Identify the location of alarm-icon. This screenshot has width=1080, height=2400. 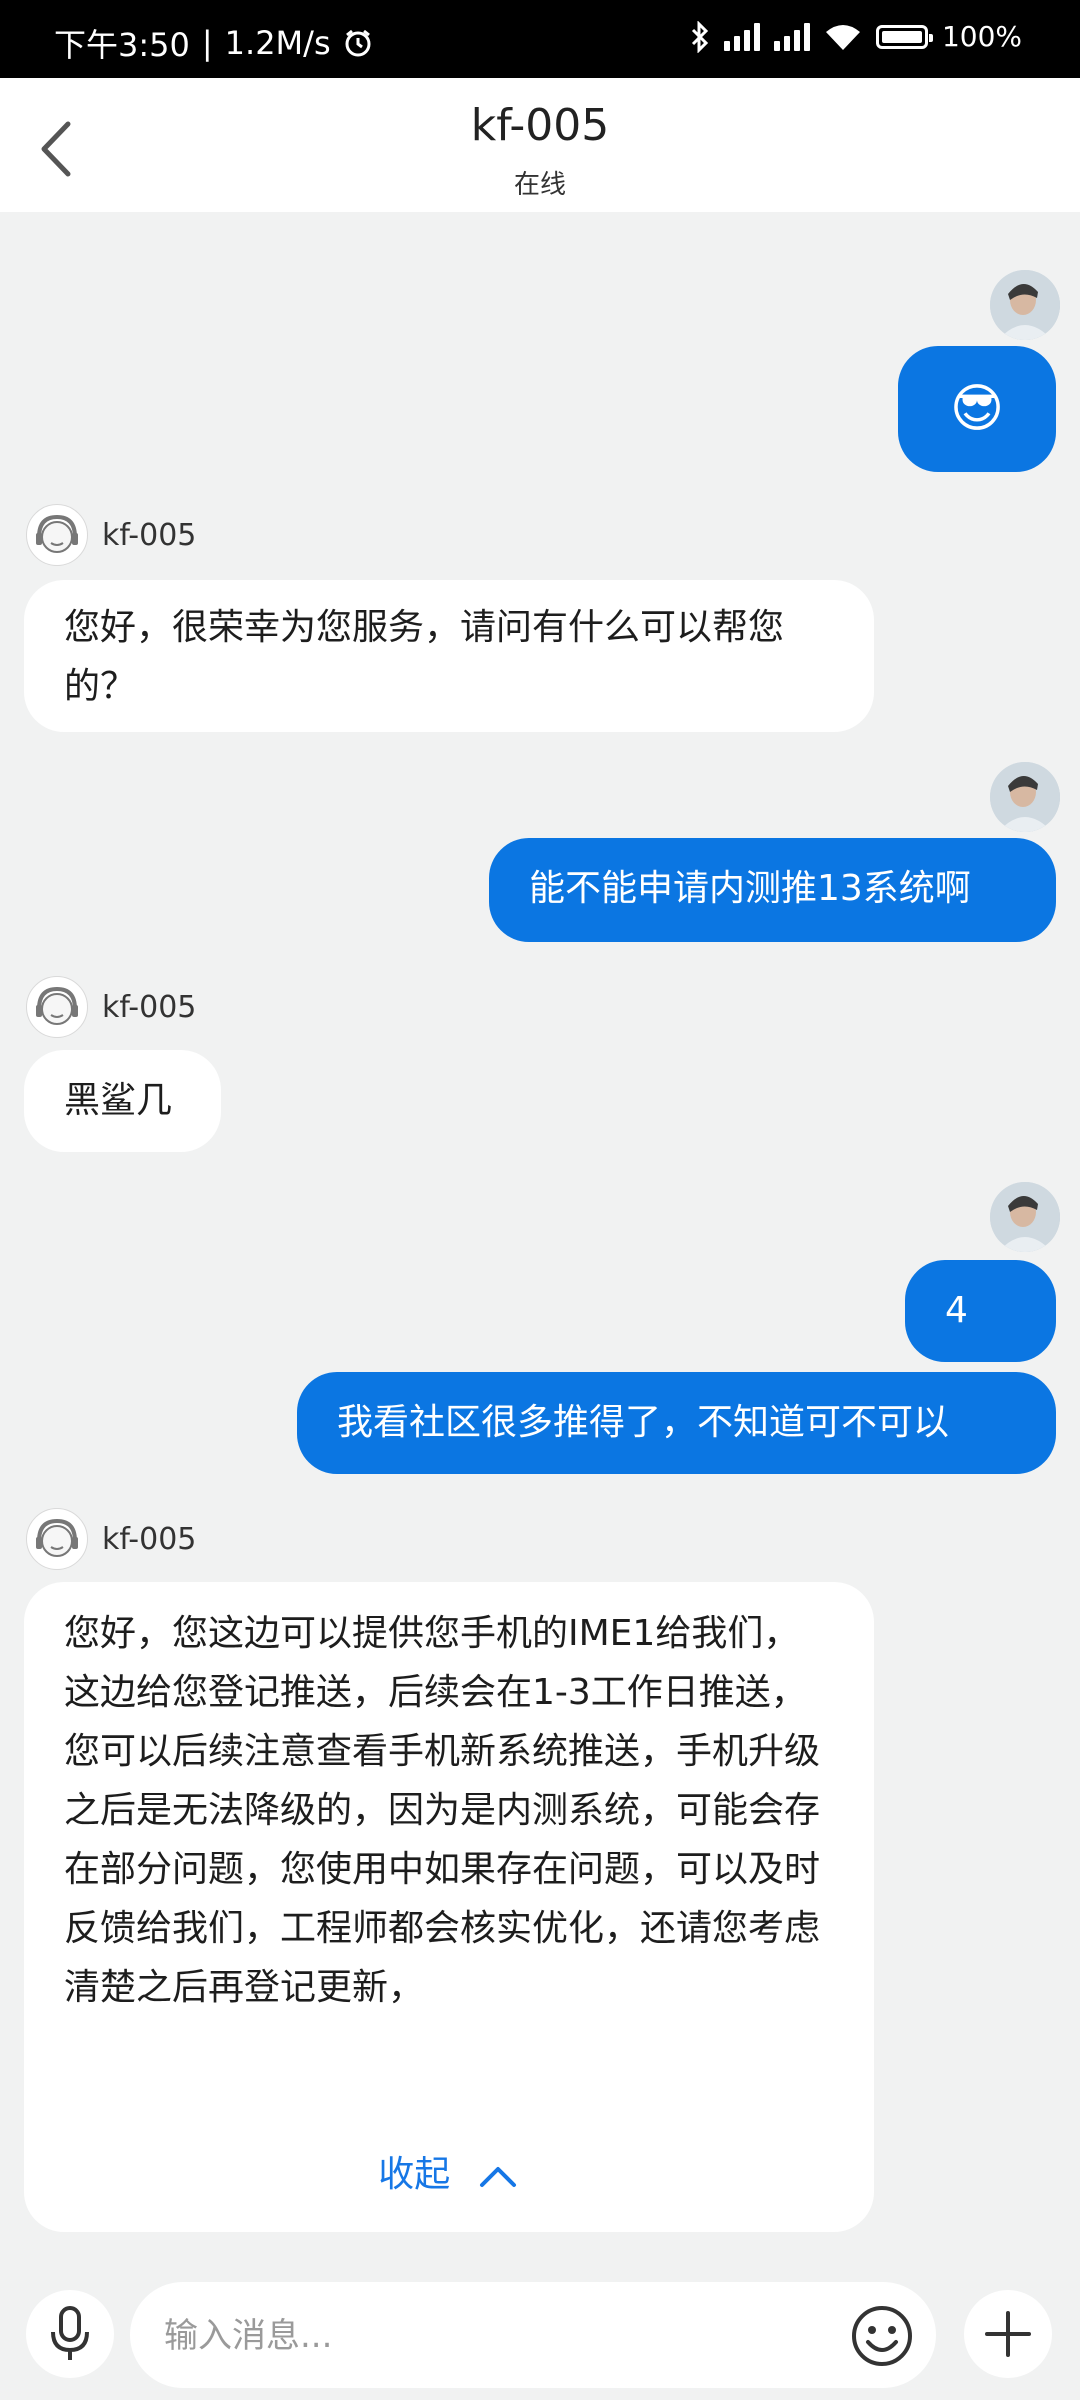
(358, 43).